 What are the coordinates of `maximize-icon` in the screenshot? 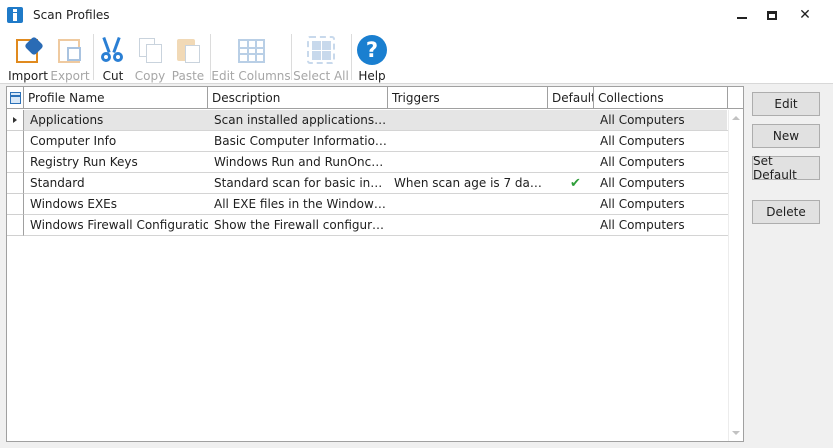 It's located at (772, 15).